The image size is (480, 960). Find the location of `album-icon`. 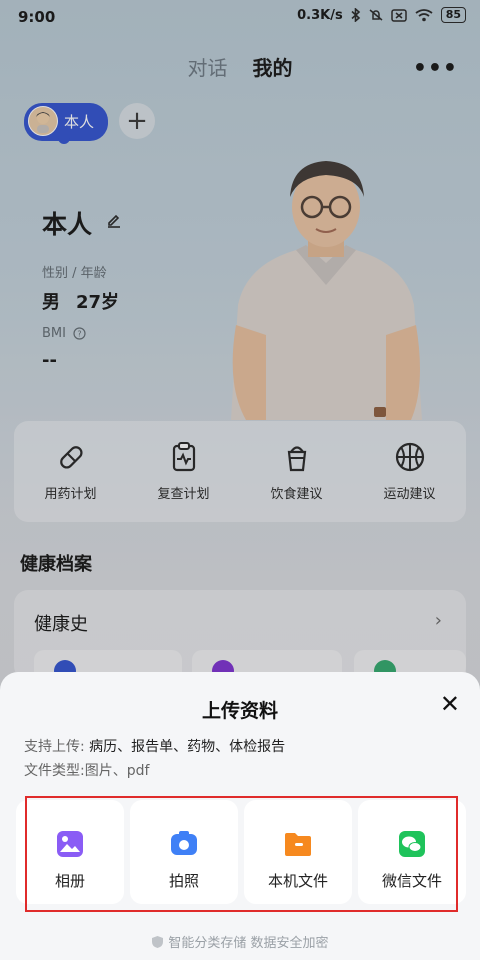

album-icon is located at coordinates (70, 844).